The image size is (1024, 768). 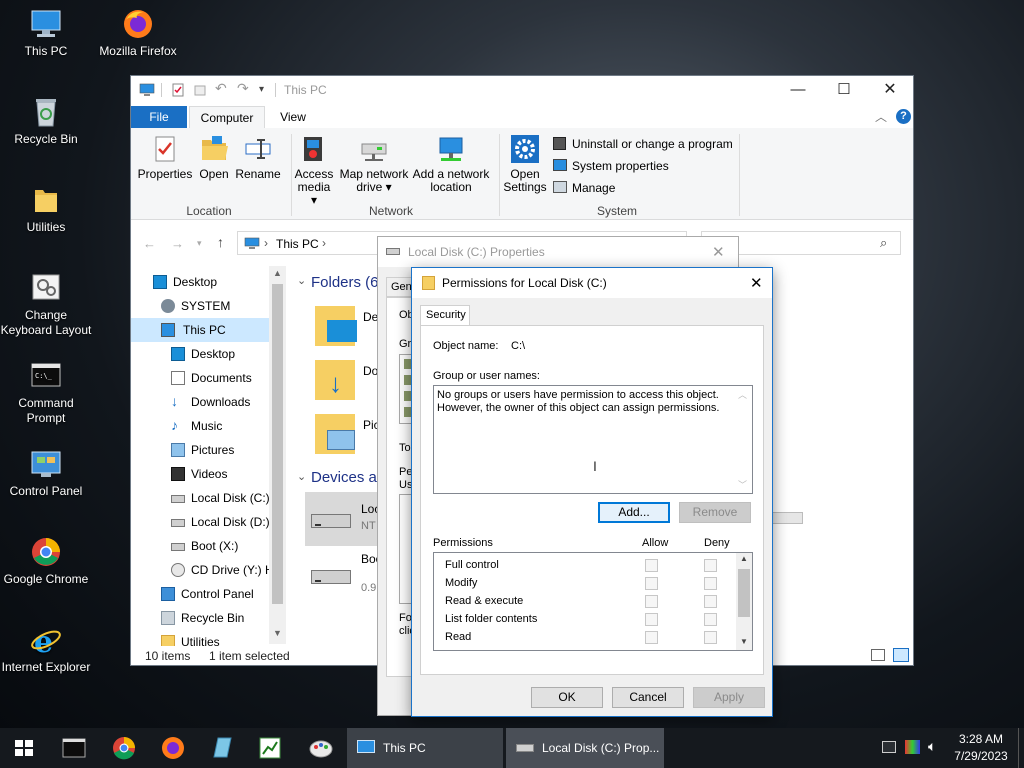 I want to click on desktop-icon-firefox: Mozilla Firefox, so click(x=138, y=33).